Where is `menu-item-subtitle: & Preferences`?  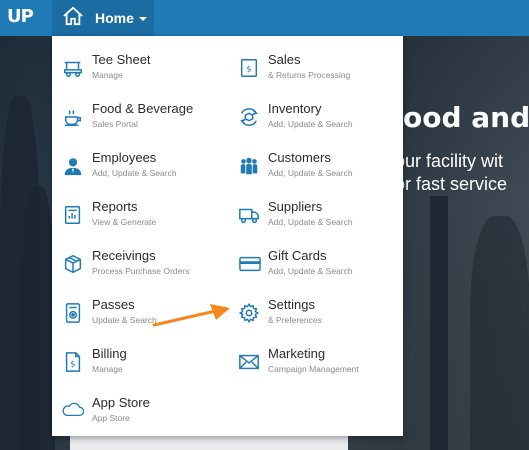 menu-item-subtitle: & Preferences is located at coordinates (295, 320).